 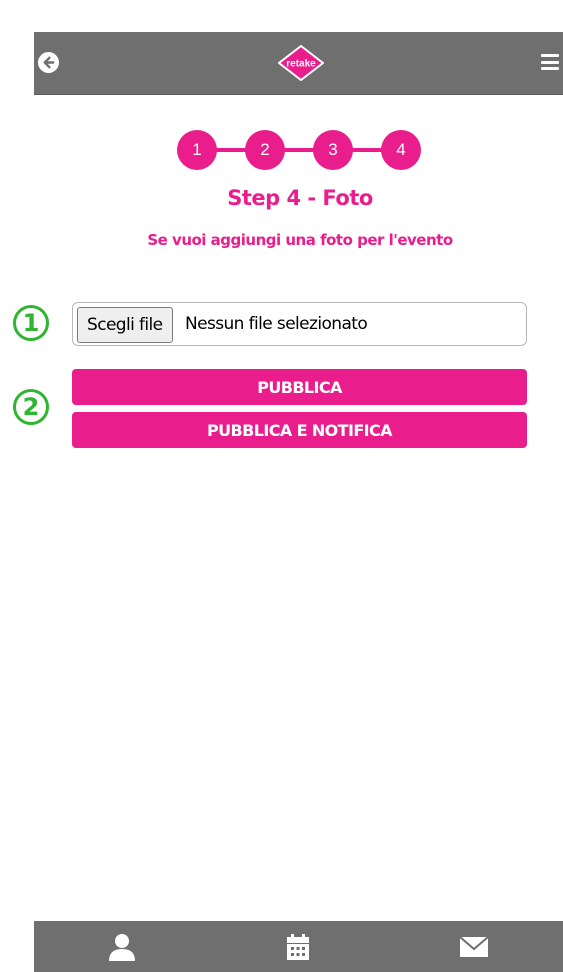 What do you see at coordinates (299, 430) in the screenshot?
I see `publish-and-notify-button: PUBBLICA E NOTIFICA` at bounding box center [299, 430].